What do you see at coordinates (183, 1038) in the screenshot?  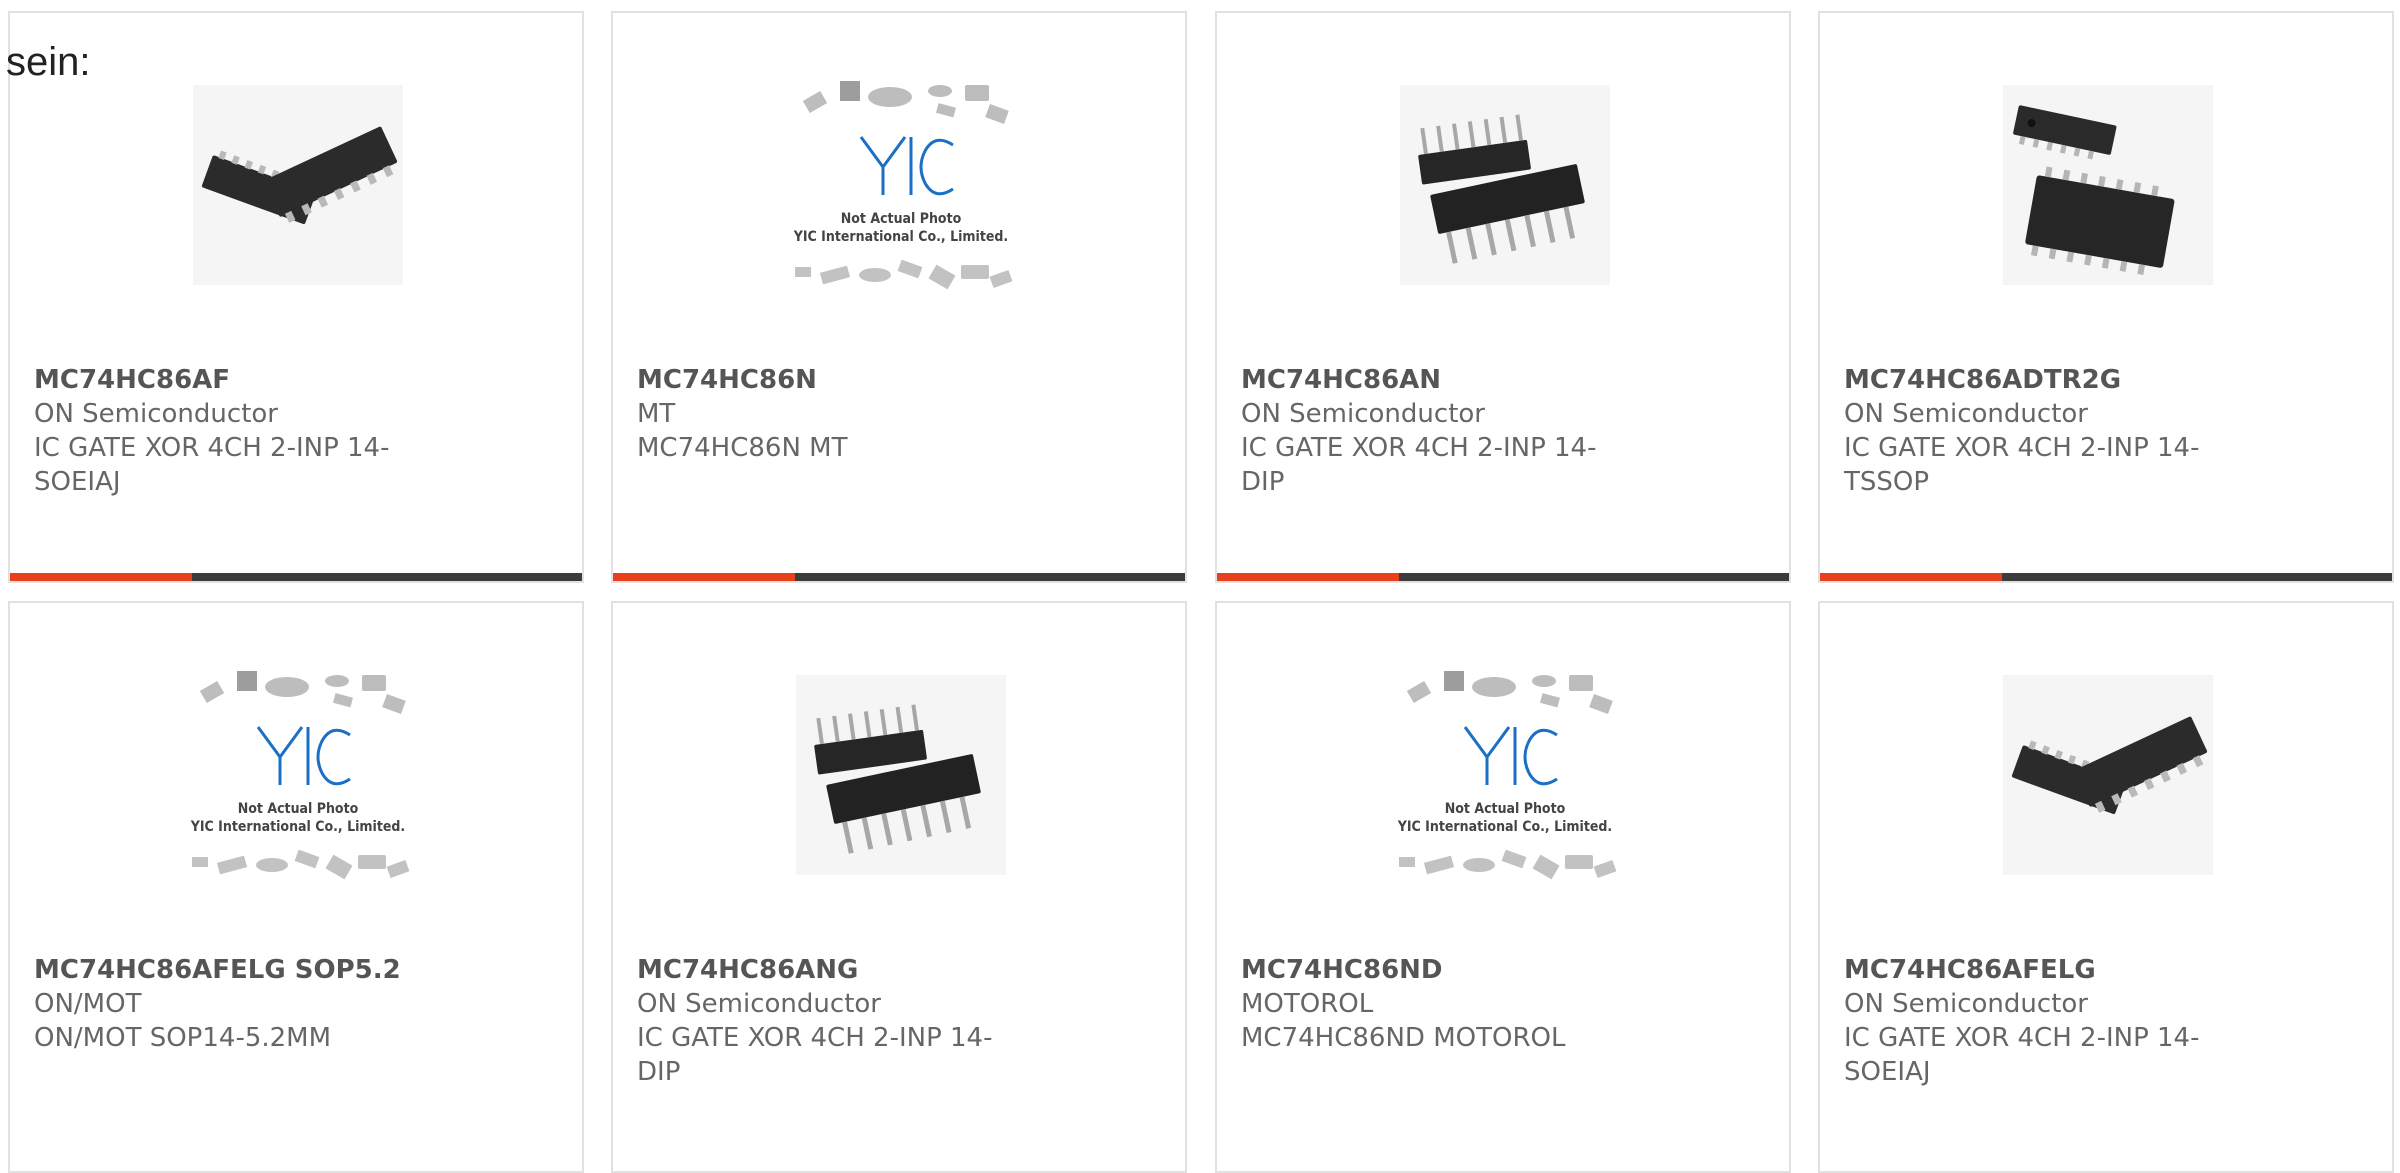 I see `description: ON/MOT SOP14-5.2MM` at bounding box center [183, 1038].